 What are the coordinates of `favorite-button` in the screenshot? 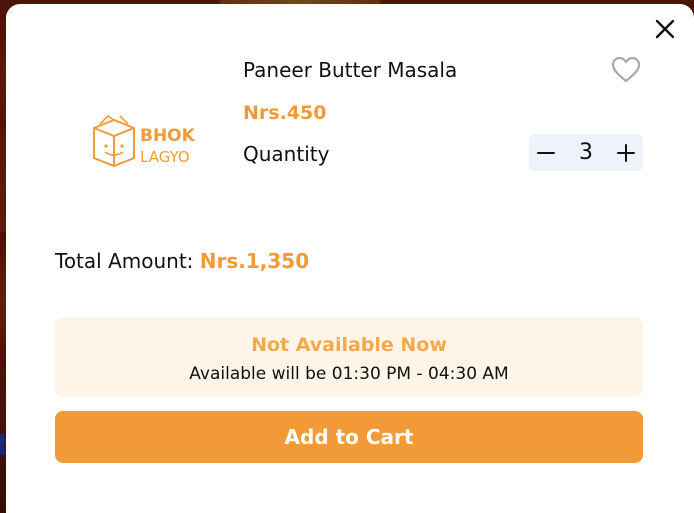 It's located at (626, 70).